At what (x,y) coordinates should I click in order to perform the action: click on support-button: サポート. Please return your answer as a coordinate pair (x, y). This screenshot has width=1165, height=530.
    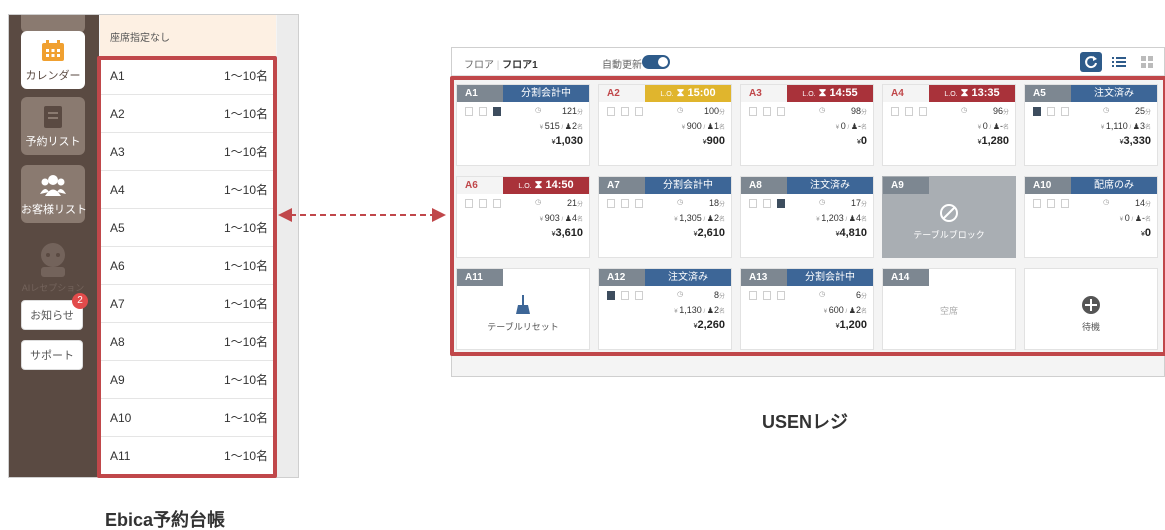
    Looking at the image, I should click on (52, 355).